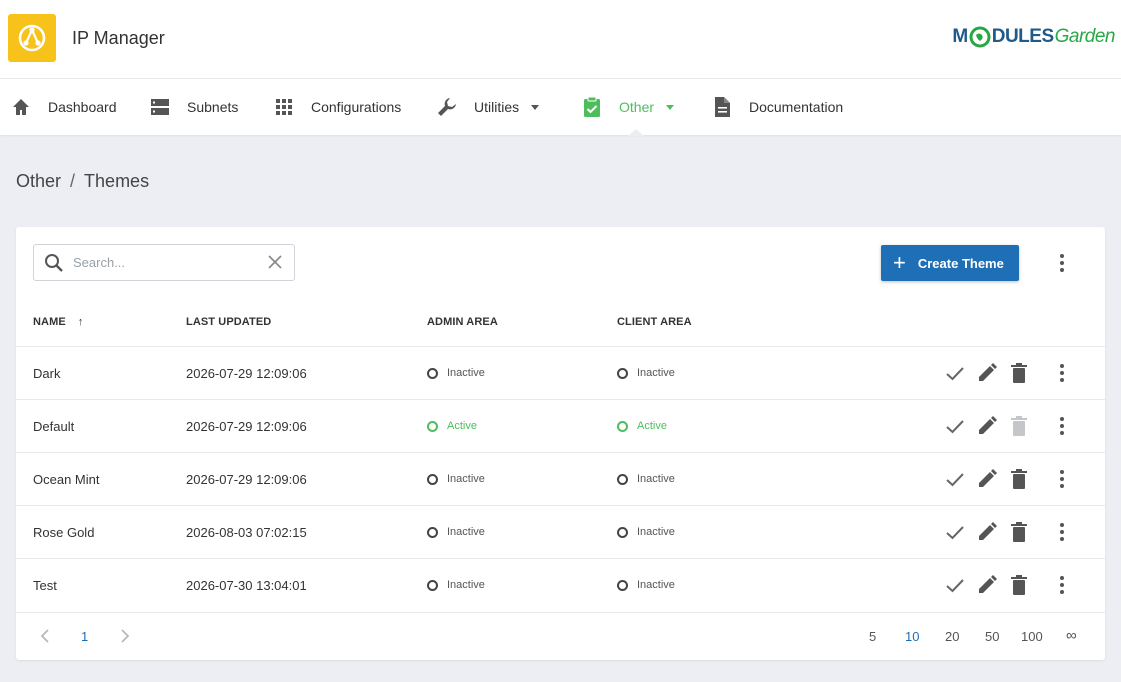 This screenshot has width=1121, height=682. Describe the element at coordinates (462, 322) in the screenshot. I see `column-header-admin-area: ADMIN AREA` at that location.